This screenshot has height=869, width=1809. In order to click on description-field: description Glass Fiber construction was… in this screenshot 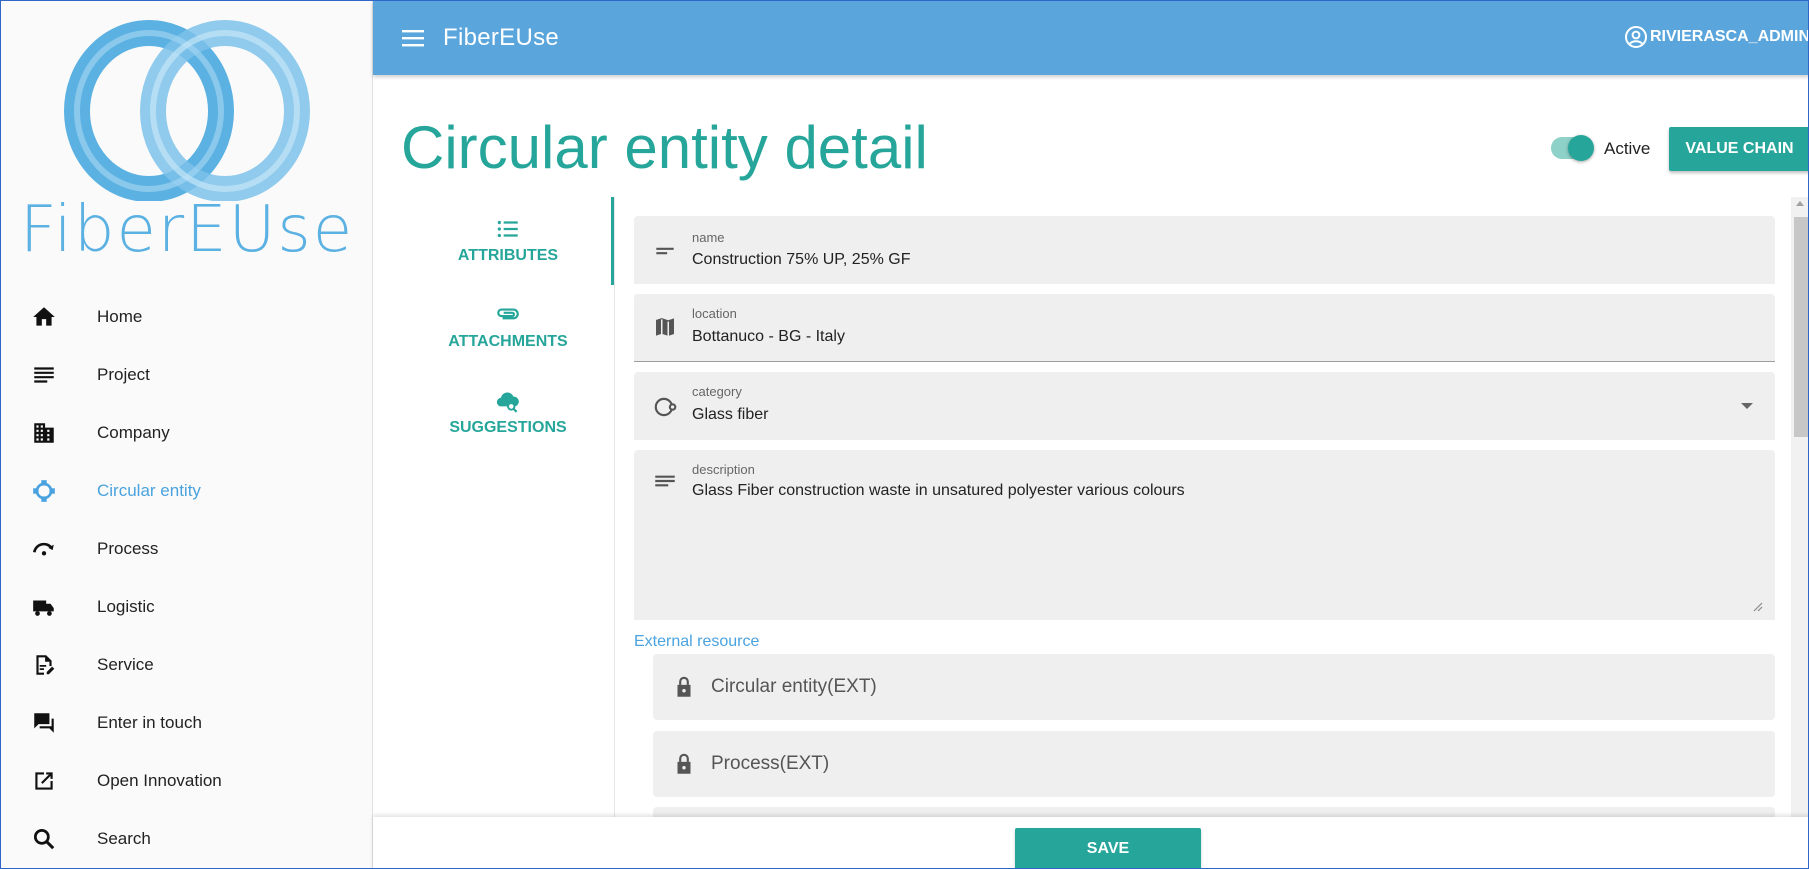, I will do `click(1204, 535)`.